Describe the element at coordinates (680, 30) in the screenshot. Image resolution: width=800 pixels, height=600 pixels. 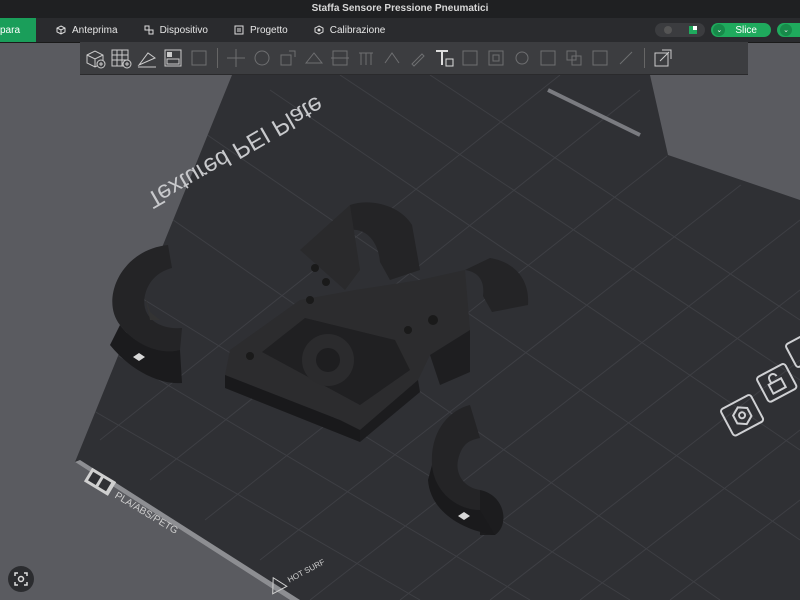
I see `view-mode-toggle` at that location.